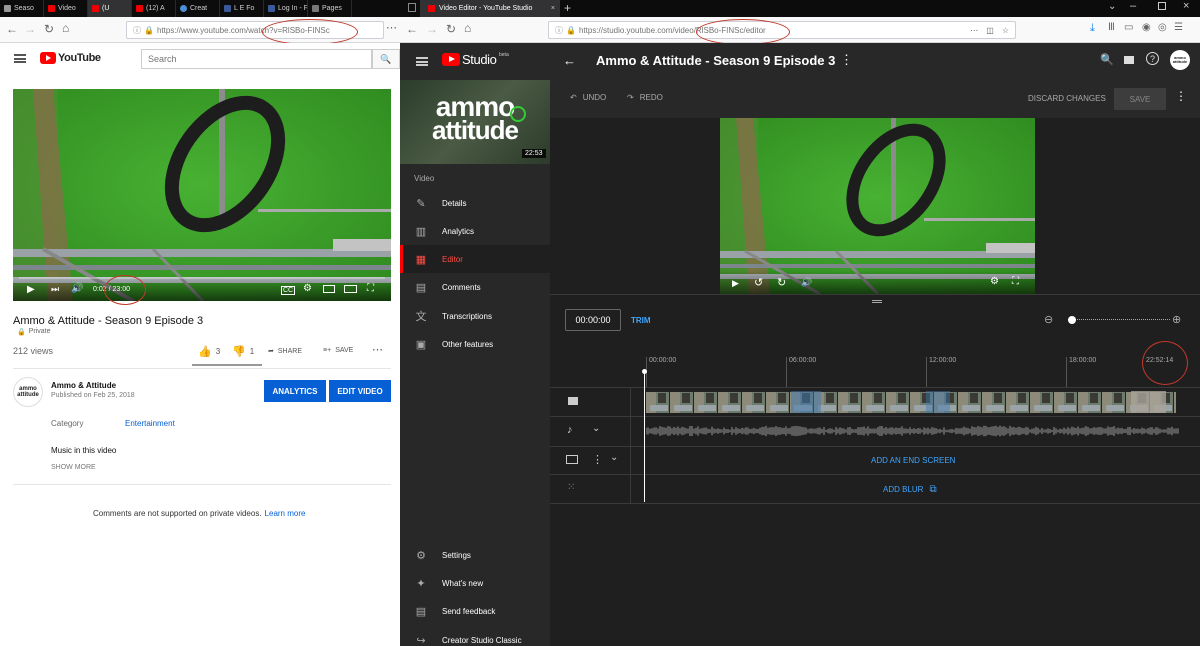  Describe the element at coordinates (256, 59) in the screenshot. I see `search-input` at that location.